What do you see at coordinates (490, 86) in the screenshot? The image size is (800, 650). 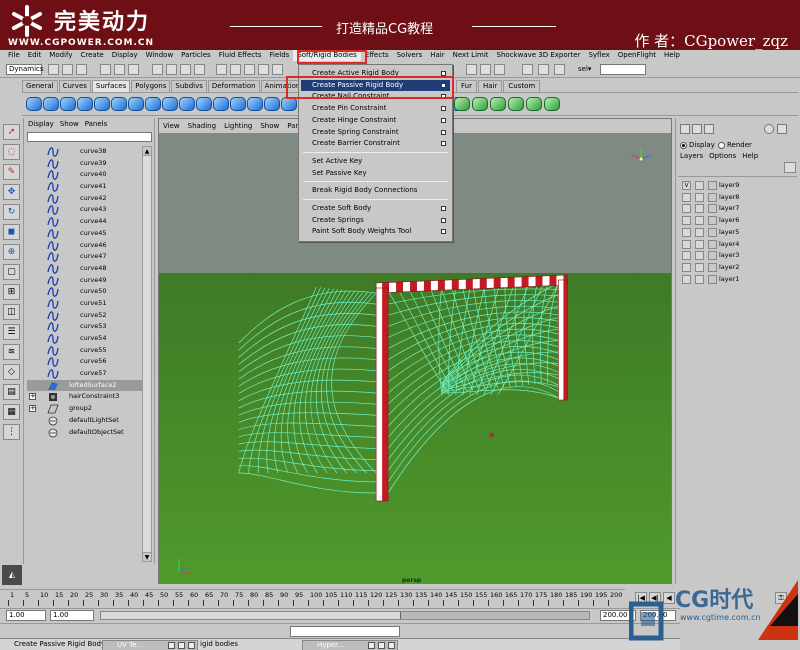 I see `tab-hair: Hair` at bounding box center [490, 86].